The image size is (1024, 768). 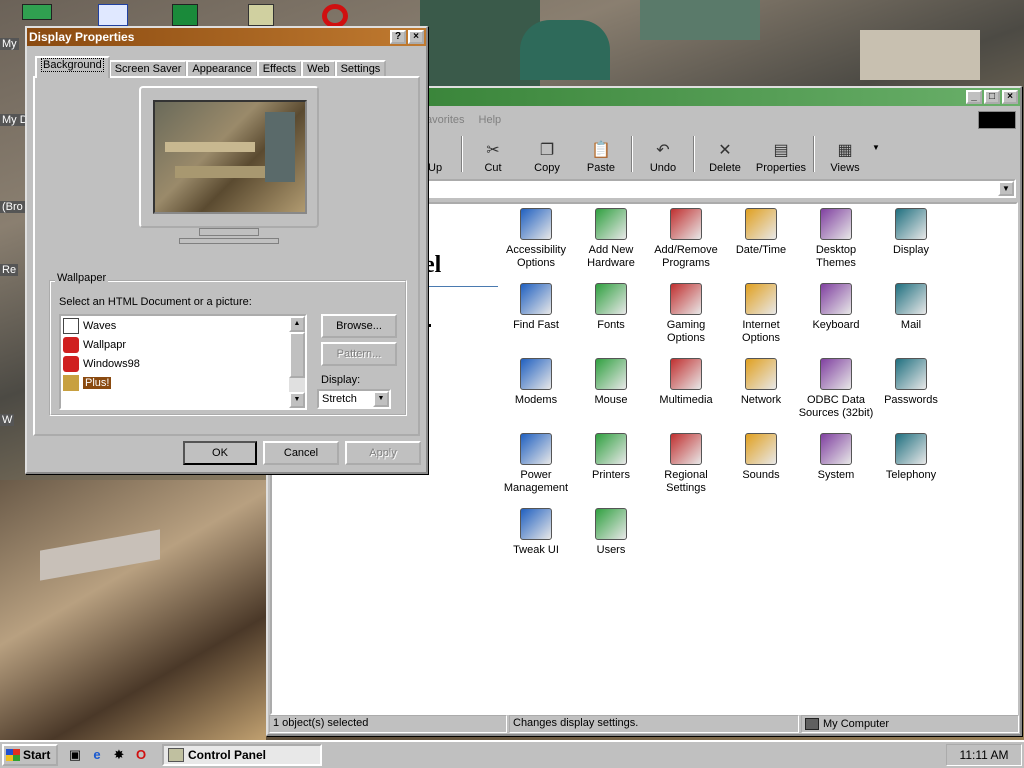 What do you see at coordinates (119, 755) in the screenshot?
I see `channels-icon: ✸` at bounding box center [119, 755].